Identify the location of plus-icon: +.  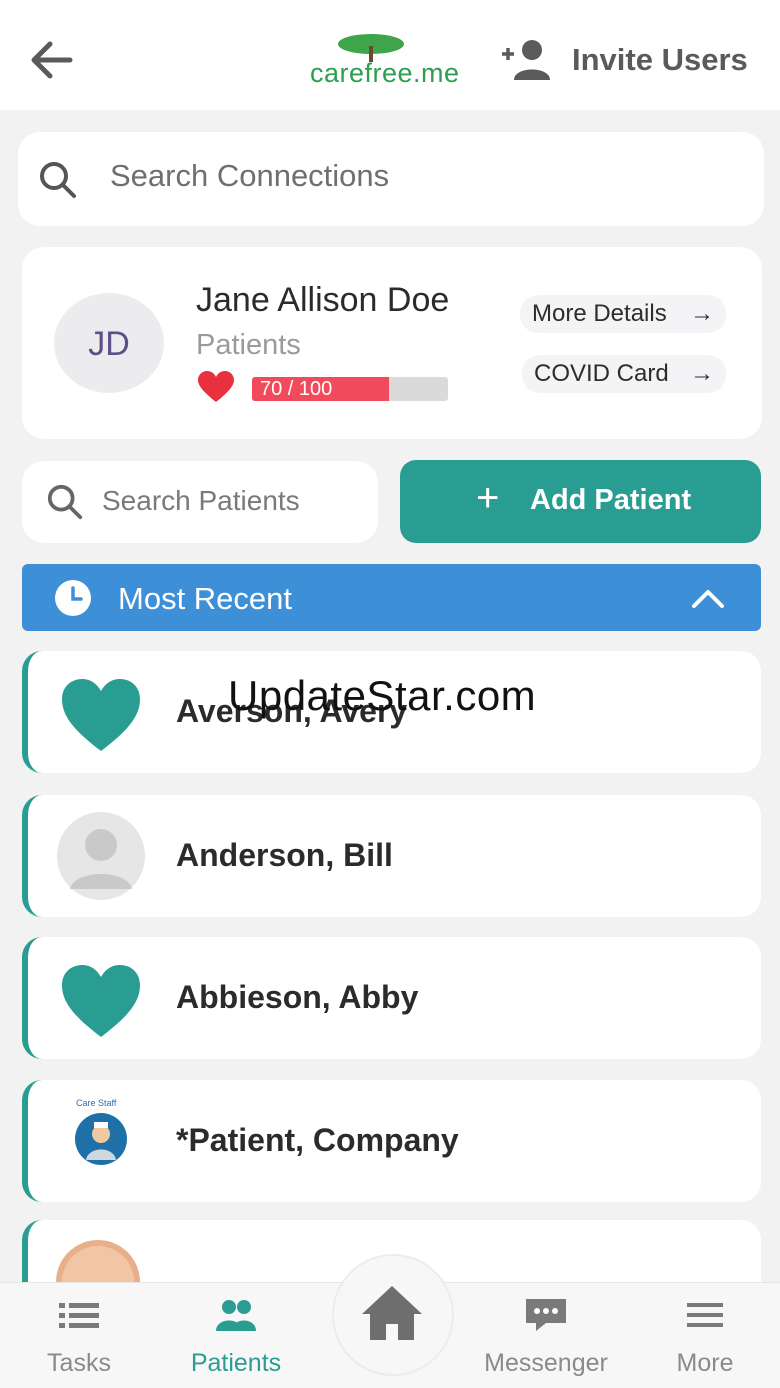
(488, 498).